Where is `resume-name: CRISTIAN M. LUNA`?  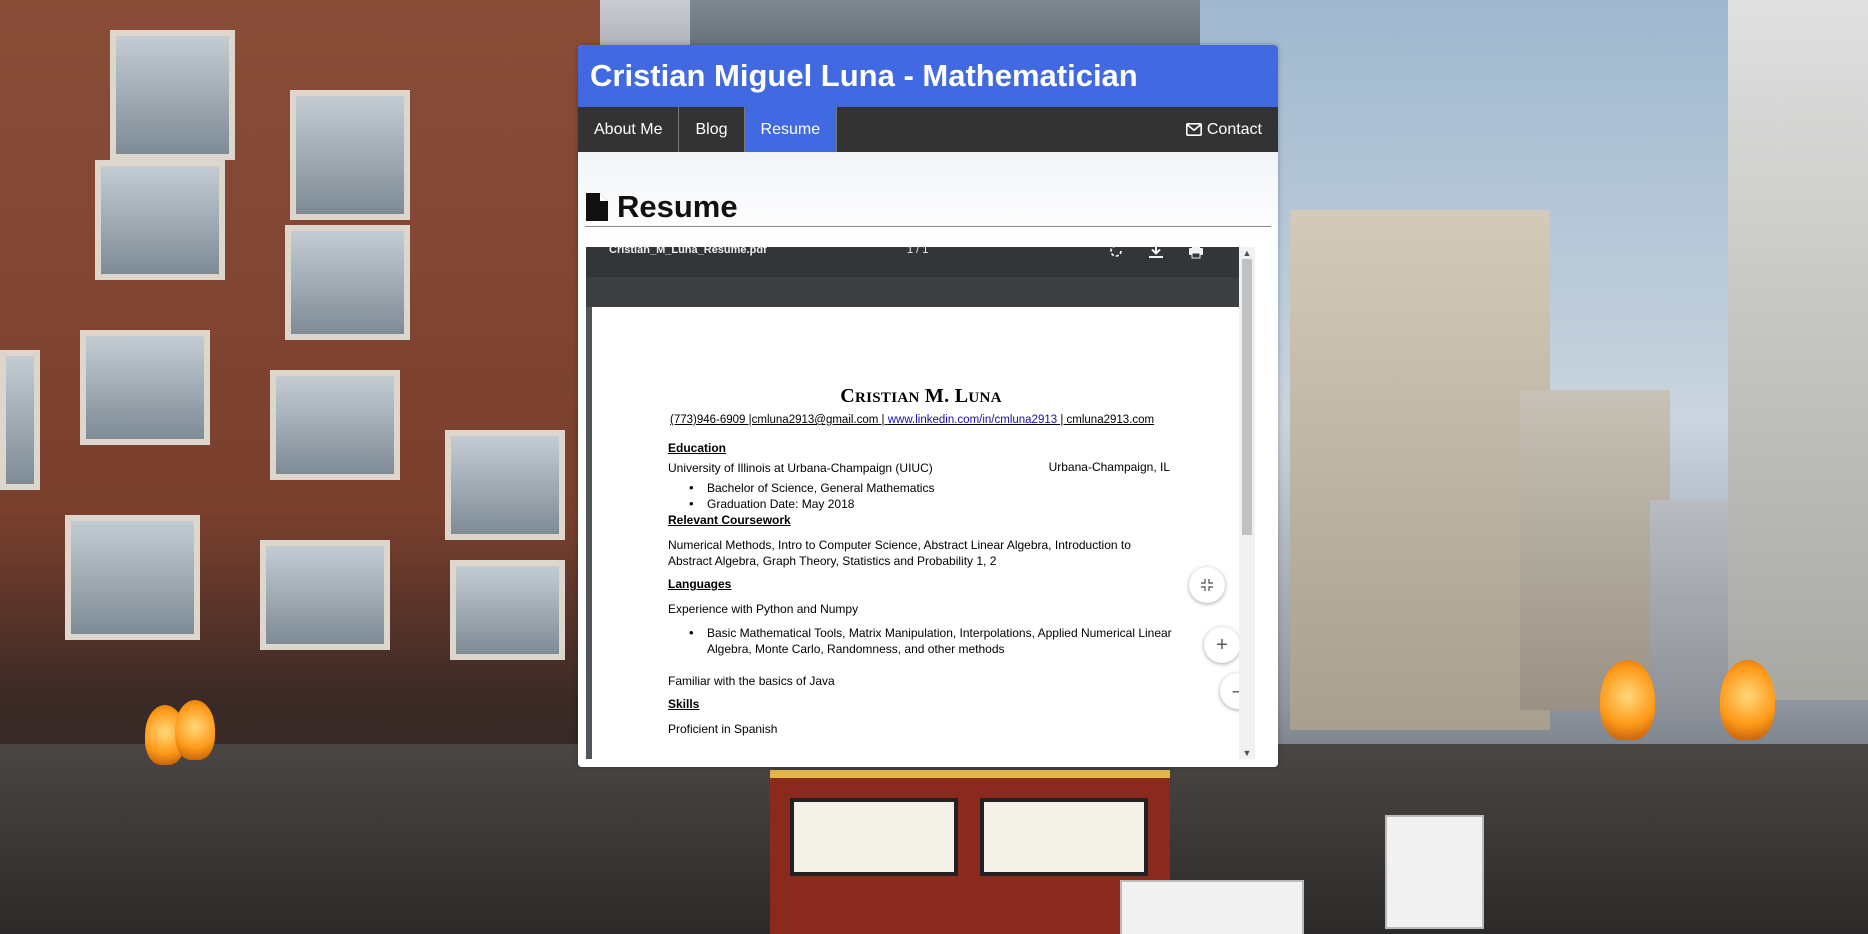
resume-name: CRISTIAN M. LUNA is located at coordinates (921, 396).